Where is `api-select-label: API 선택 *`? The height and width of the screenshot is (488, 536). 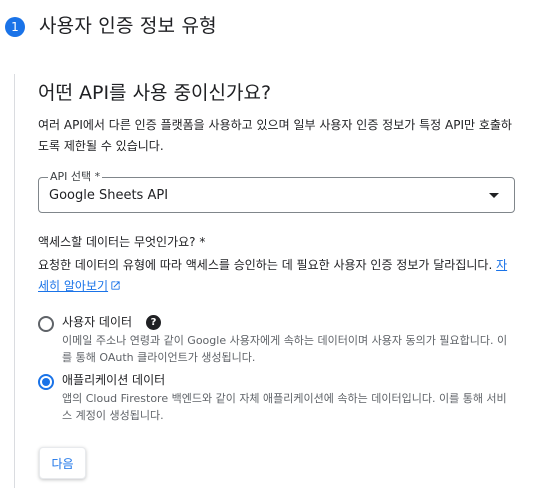 api-select-label: API 선택 * is located at coordinates (75, 177).